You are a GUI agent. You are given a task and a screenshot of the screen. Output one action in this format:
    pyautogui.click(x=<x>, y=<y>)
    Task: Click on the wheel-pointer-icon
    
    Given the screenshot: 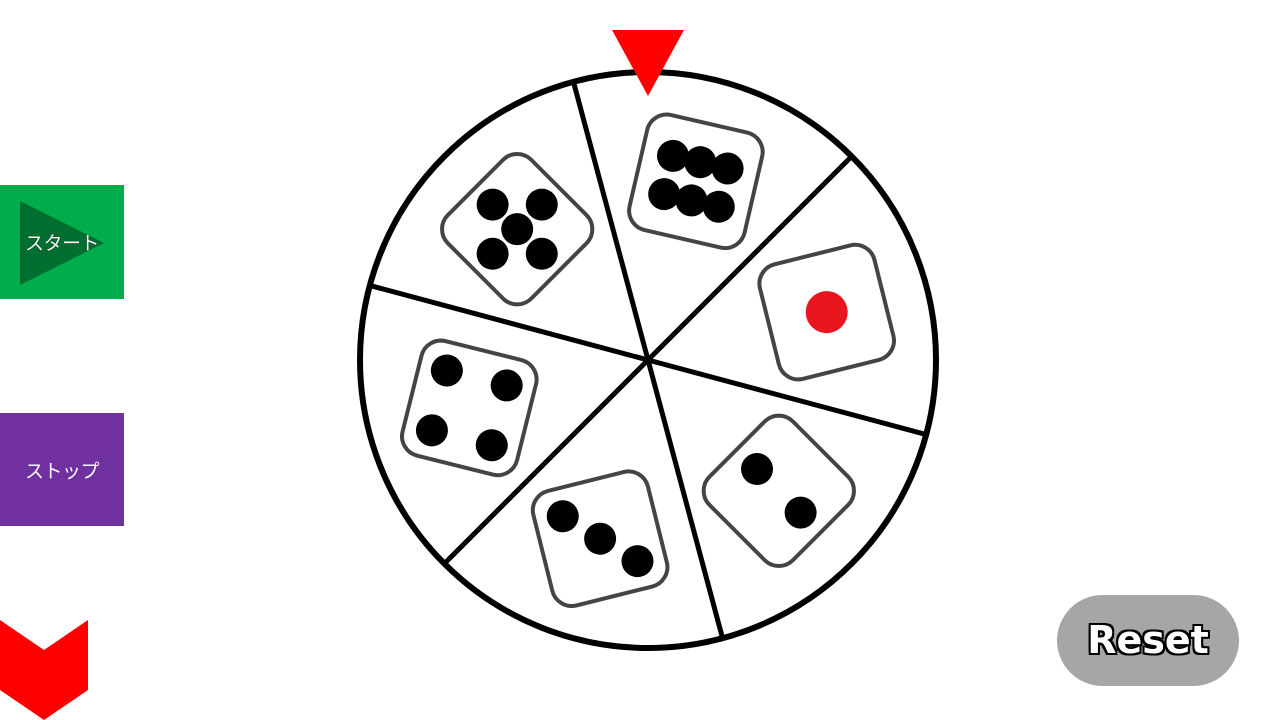 What is the action you would take?
    pyautogui.click(x=648, y=63)
    